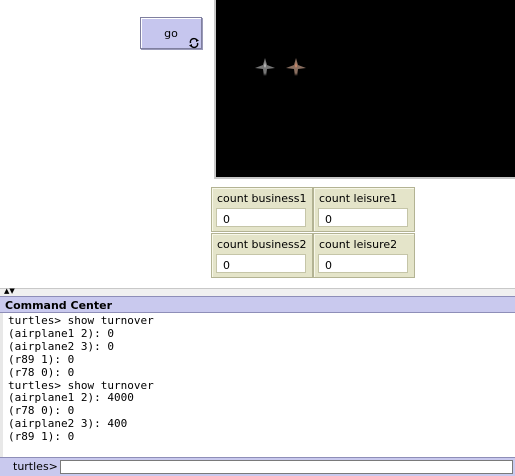 This screenshot has width=515, height=476. I want to click on monitor-count-leisure1: count leisure1 0, so click(364, 209).